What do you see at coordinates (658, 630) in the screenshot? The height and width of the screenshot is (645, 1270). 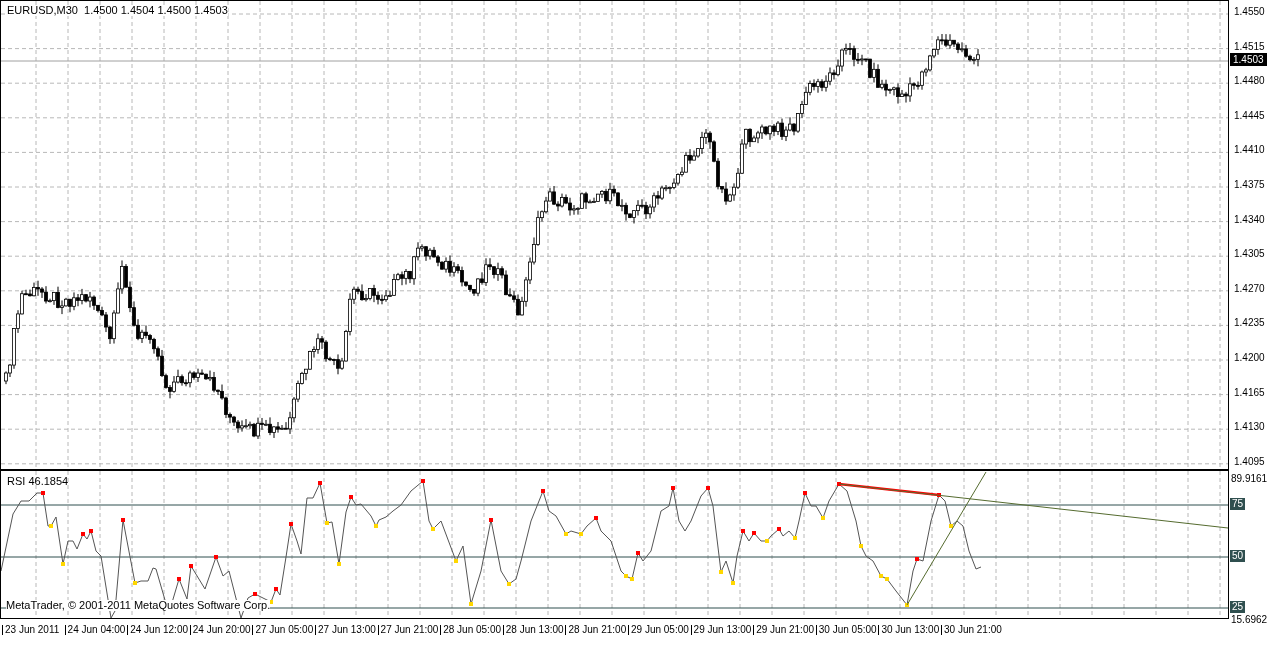 I see `time-tick-label: 29 Jun 05:00` at bounding box center [658, 630].